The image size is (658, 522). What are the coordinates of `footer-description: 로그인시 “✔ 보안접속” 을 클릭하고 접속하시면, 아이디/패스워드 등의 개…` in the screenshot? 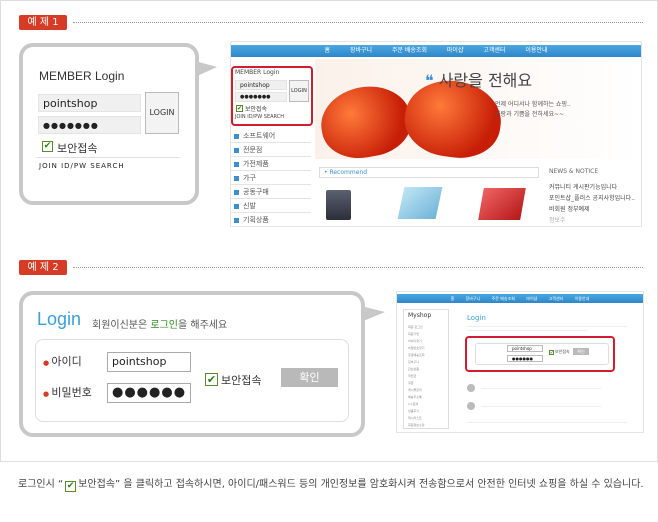 It's located at (331, 485).